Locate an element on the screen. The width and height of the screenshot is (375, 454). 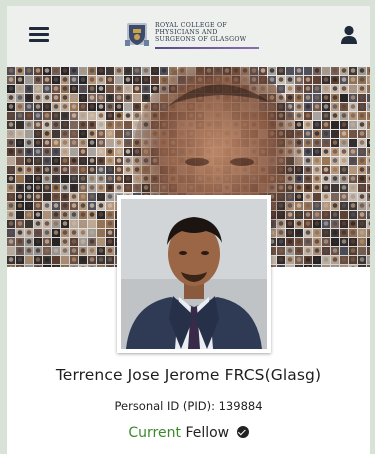
logo-line-3: SURGEONS OF GLASGOW is located at coordinates (201, 39).